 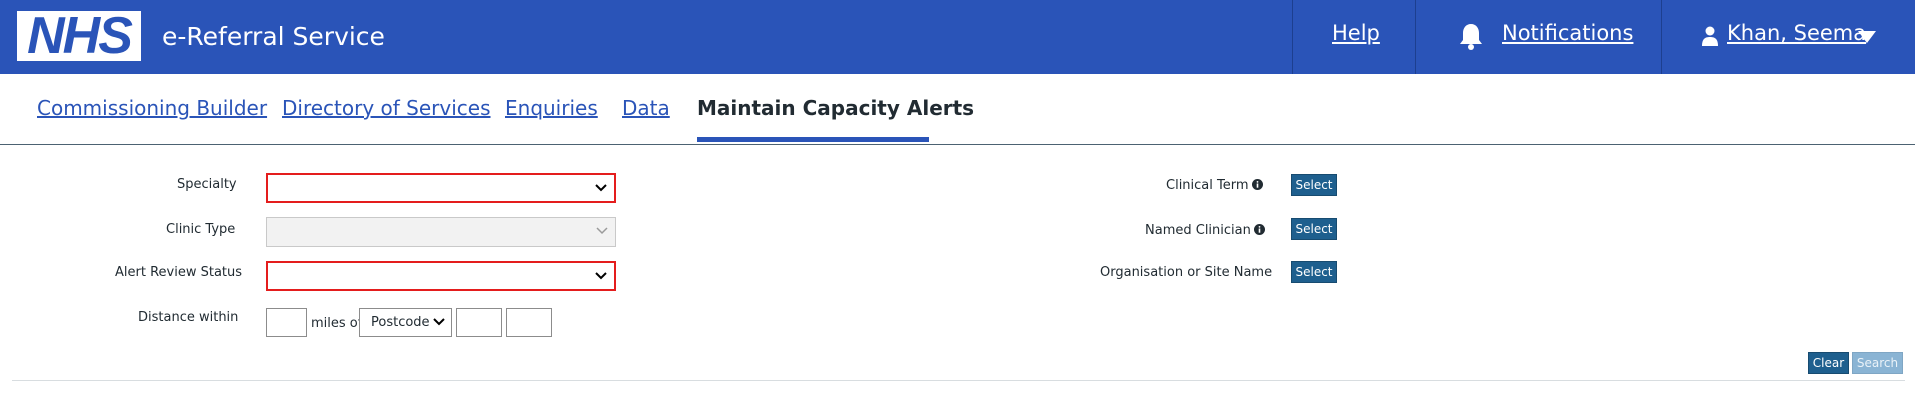 What do you see at coordinates (337, 323) in the screenshot?
I see `miles-of-label: miles of` at bounding box center [337, 323].